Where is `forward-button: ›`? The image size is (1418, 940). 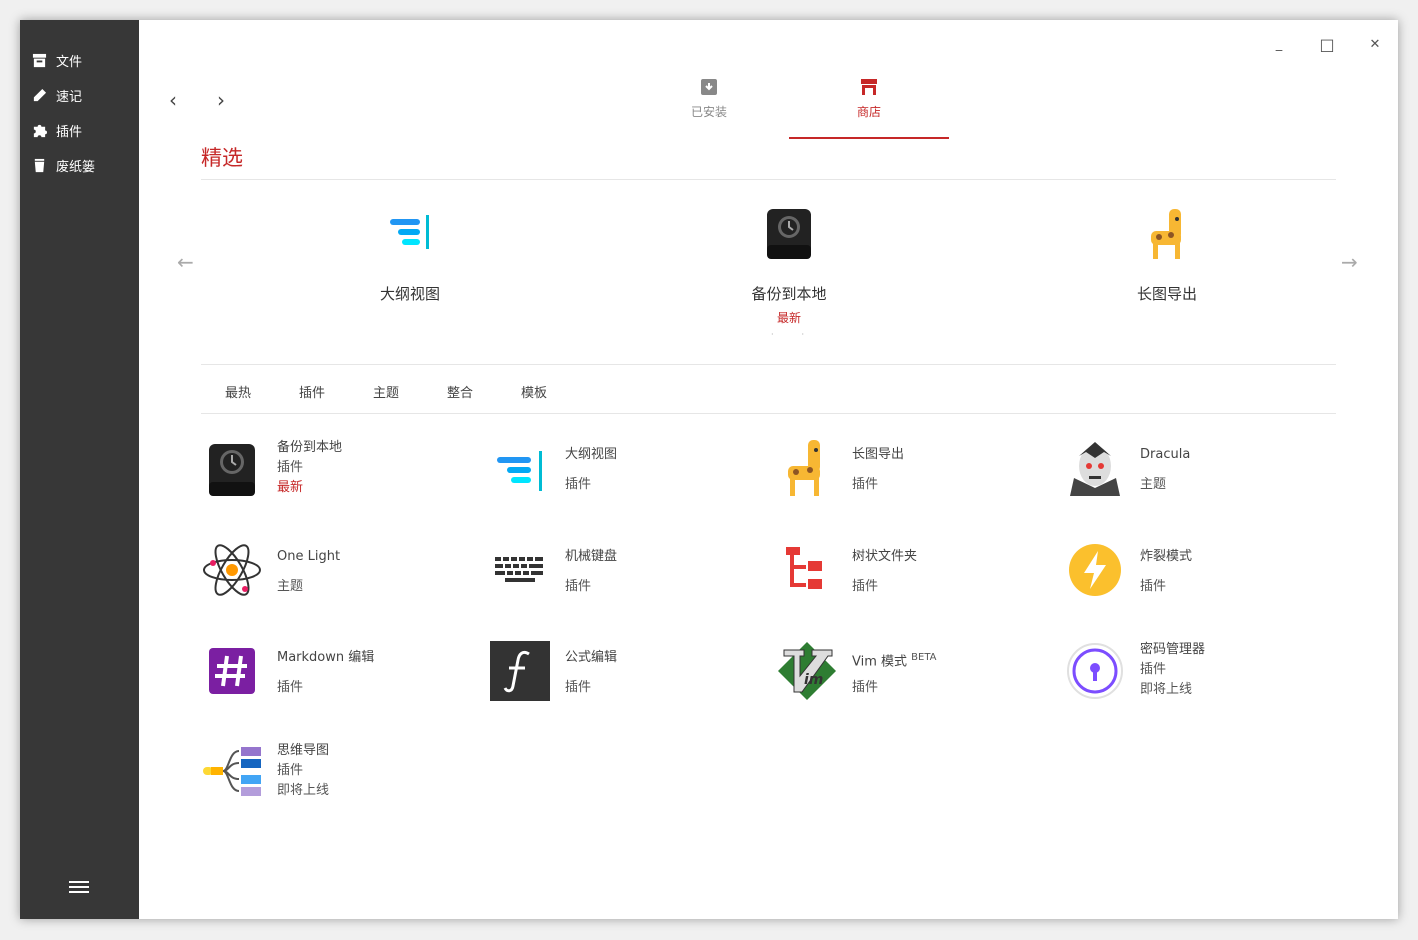 forward-button: › is located at coordinates (221, 100).